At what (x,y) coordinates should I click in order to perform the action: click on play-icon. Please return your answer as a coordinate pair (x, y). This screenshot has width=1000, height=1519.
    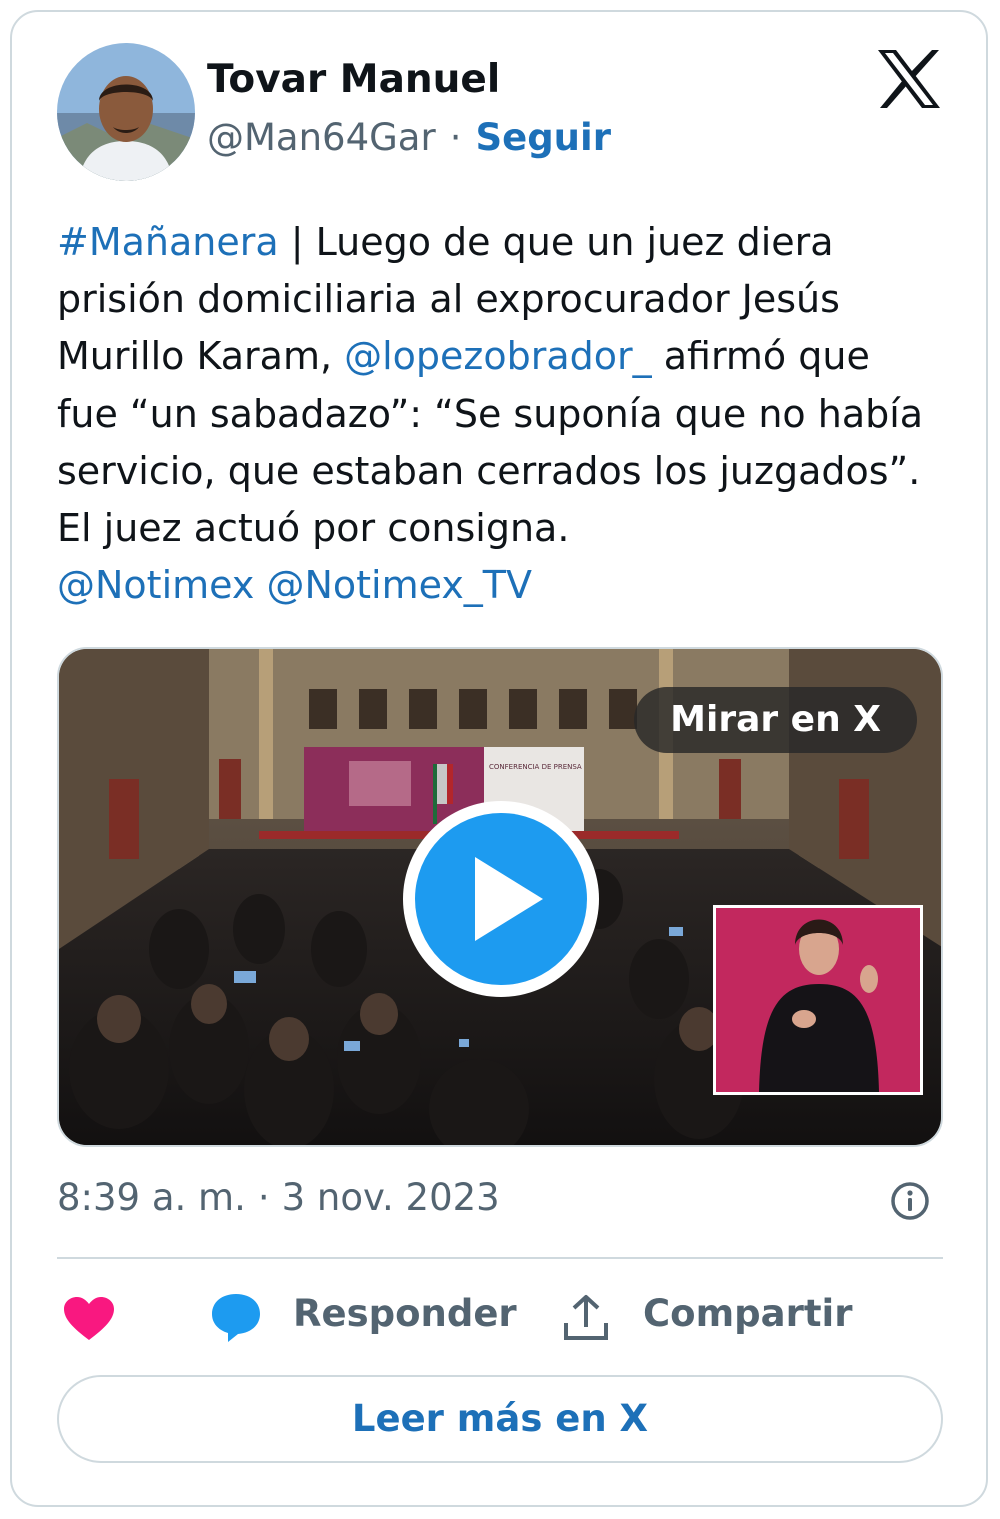
    Looking at the image, I should click on (501, 899).